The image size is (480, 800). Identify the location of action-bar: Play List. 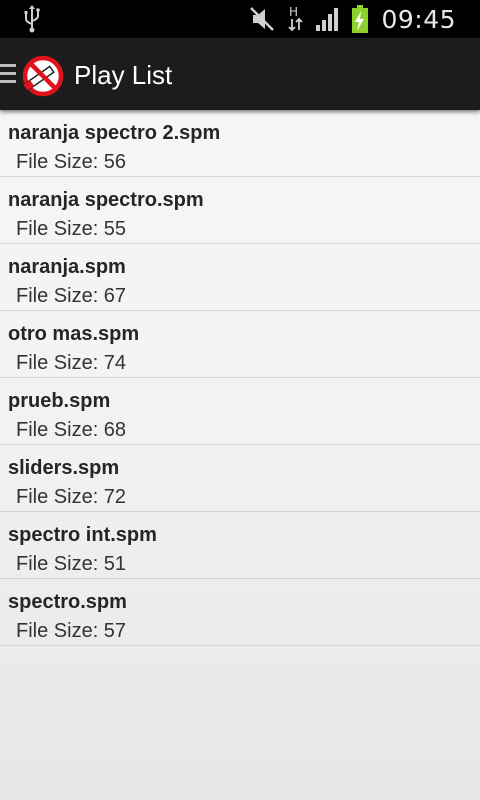
(240, 74).